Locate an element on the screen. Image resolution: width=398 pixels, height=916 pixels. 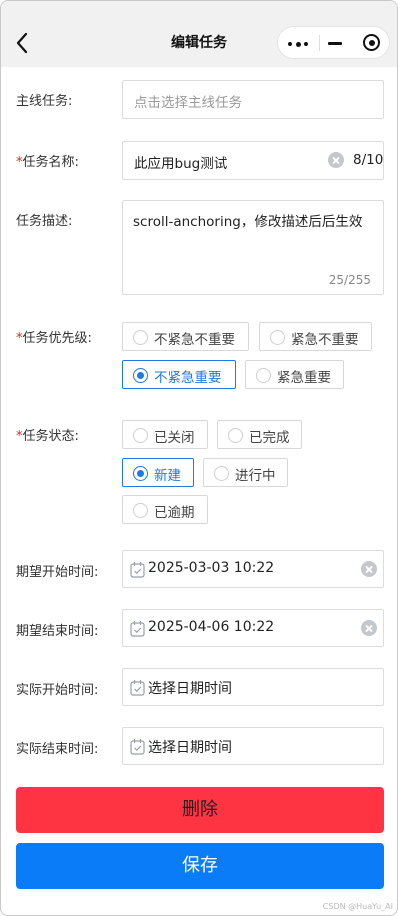
priority-label-text: 任务优先级: is located at coordinates (57, 338).